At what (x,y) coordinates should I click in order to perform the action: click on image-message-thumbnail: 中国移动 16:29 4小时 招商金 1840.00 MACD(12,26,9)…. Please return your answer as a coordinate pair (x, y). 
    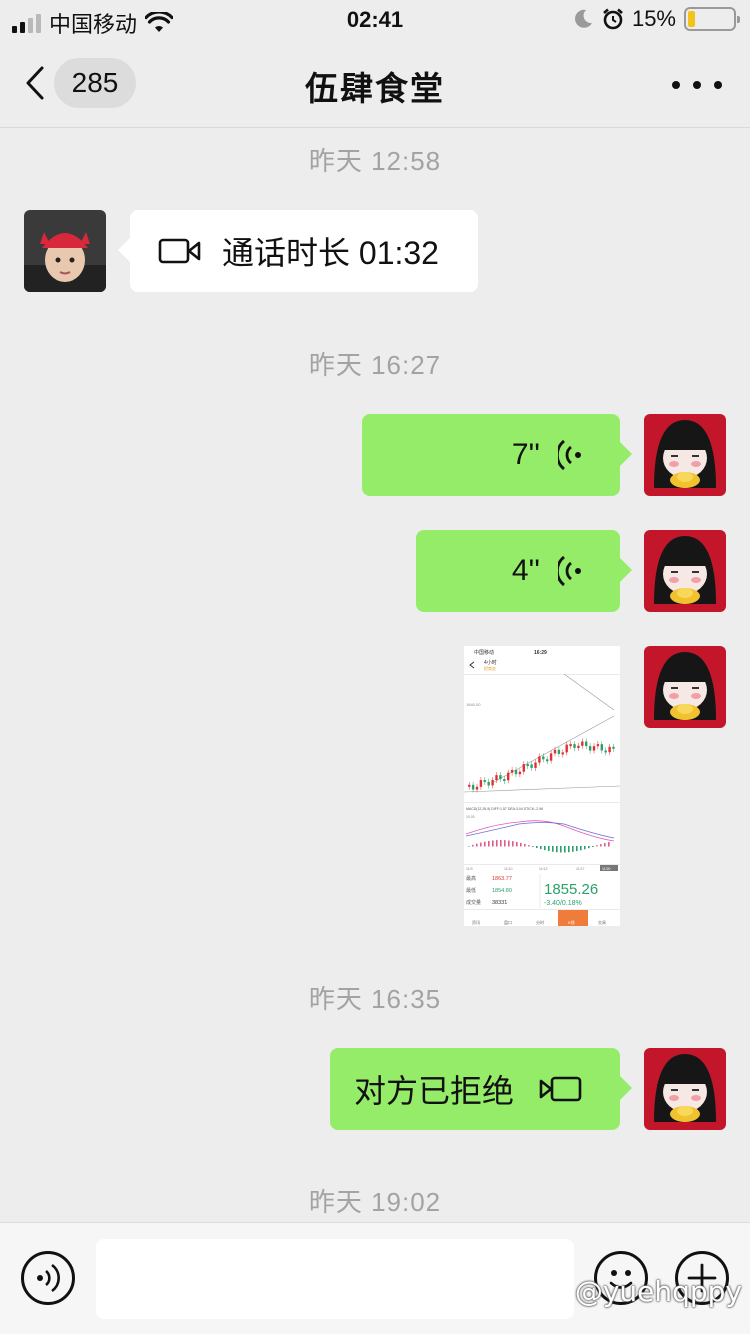
    Looking at the image, I should click on (542, 786).